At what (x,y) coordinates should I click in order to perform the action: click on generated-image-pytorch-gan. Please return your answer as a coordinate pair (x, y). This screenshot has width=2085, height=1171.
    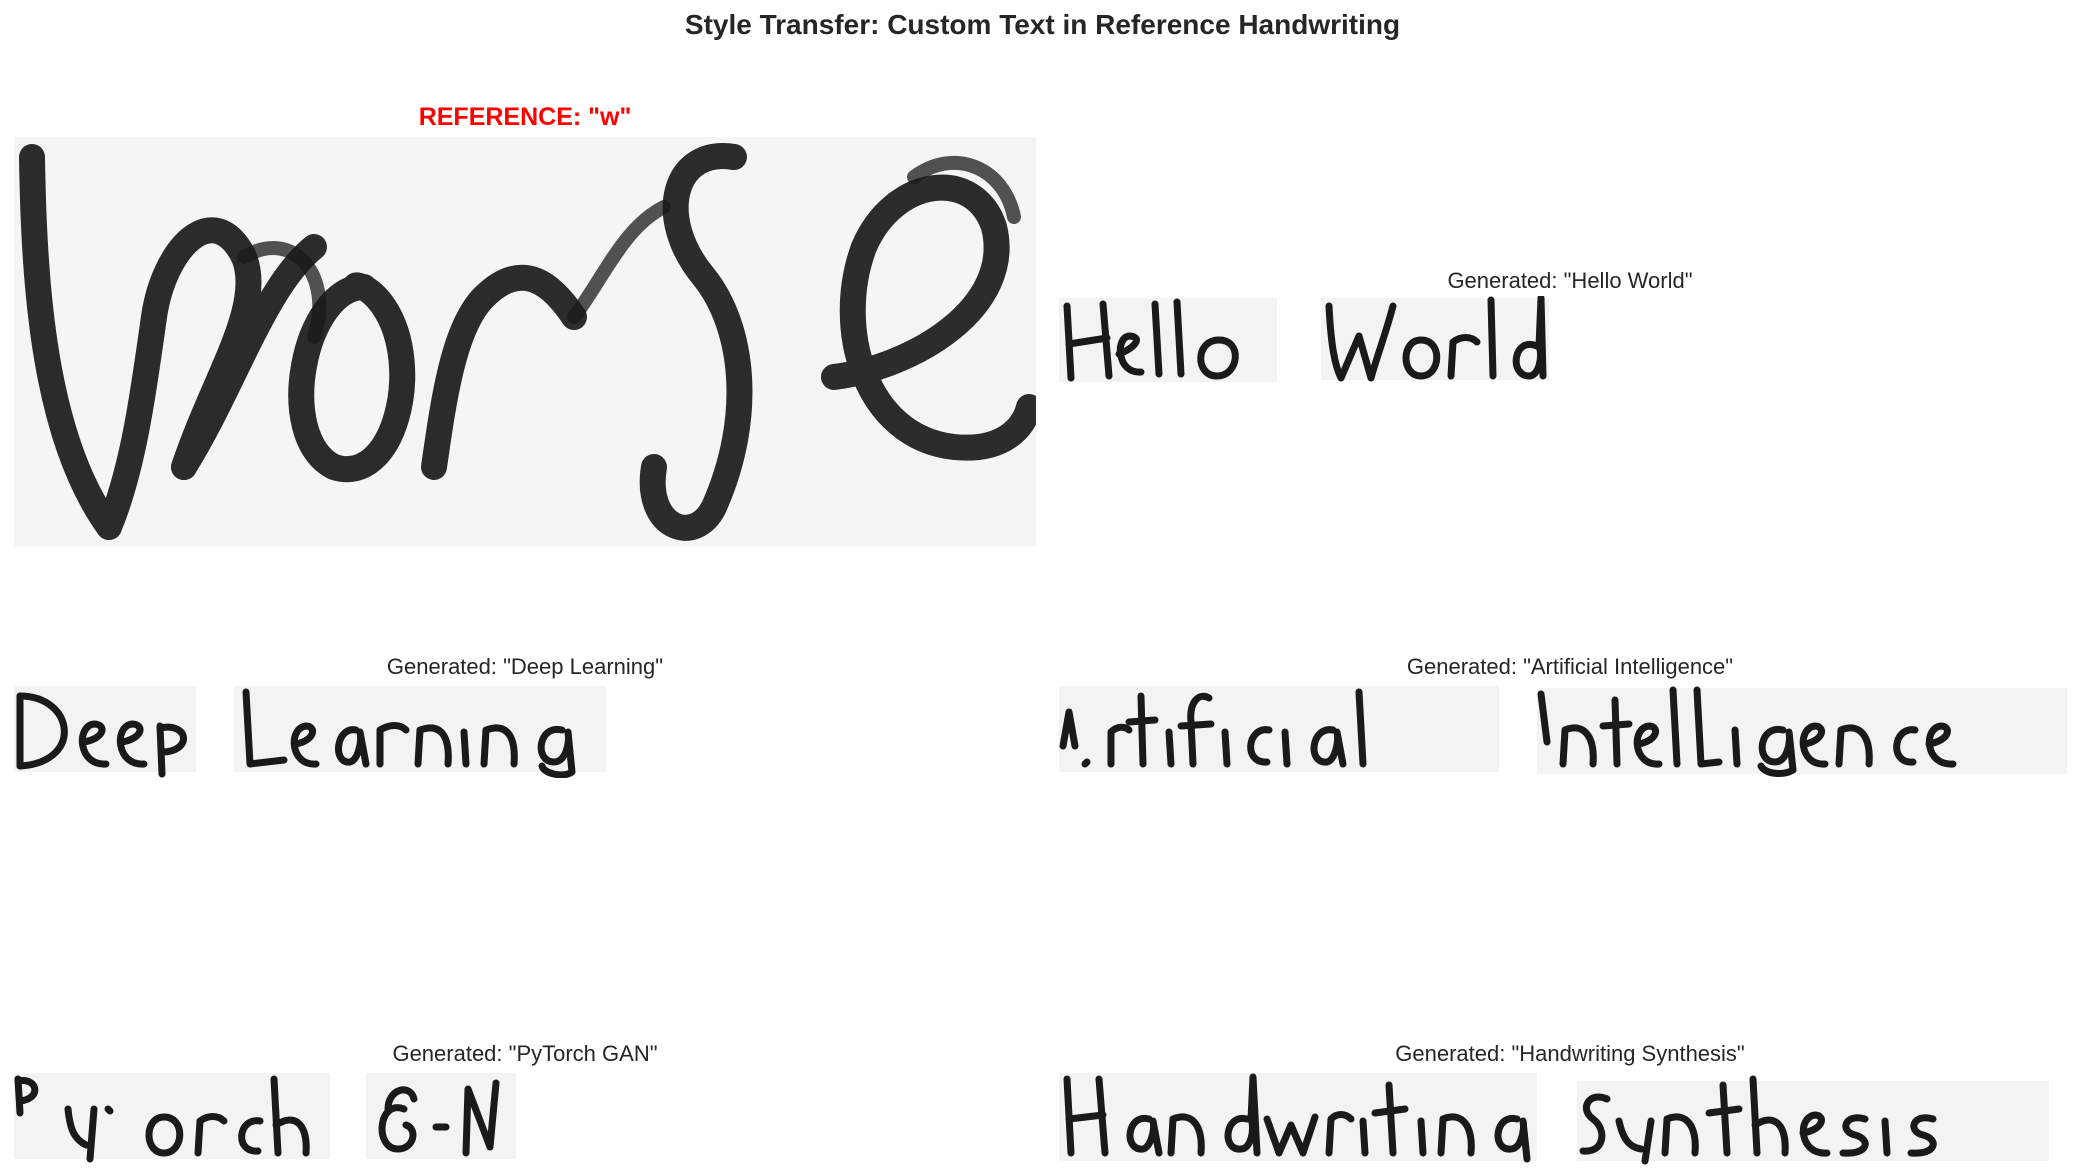
    Looking at the image, I should click on (525, 1117).